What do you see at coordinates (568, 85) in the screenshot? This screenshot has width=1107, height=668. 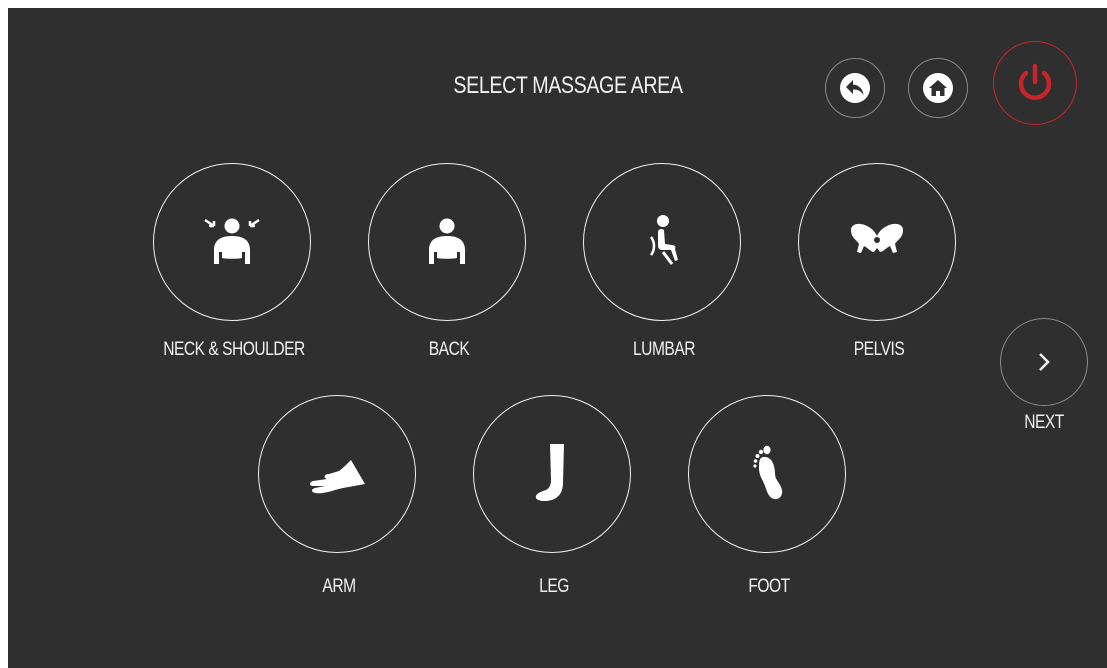 I see `page-title: SELECT MASSAGE AREA` at bounding box center [568, 85].